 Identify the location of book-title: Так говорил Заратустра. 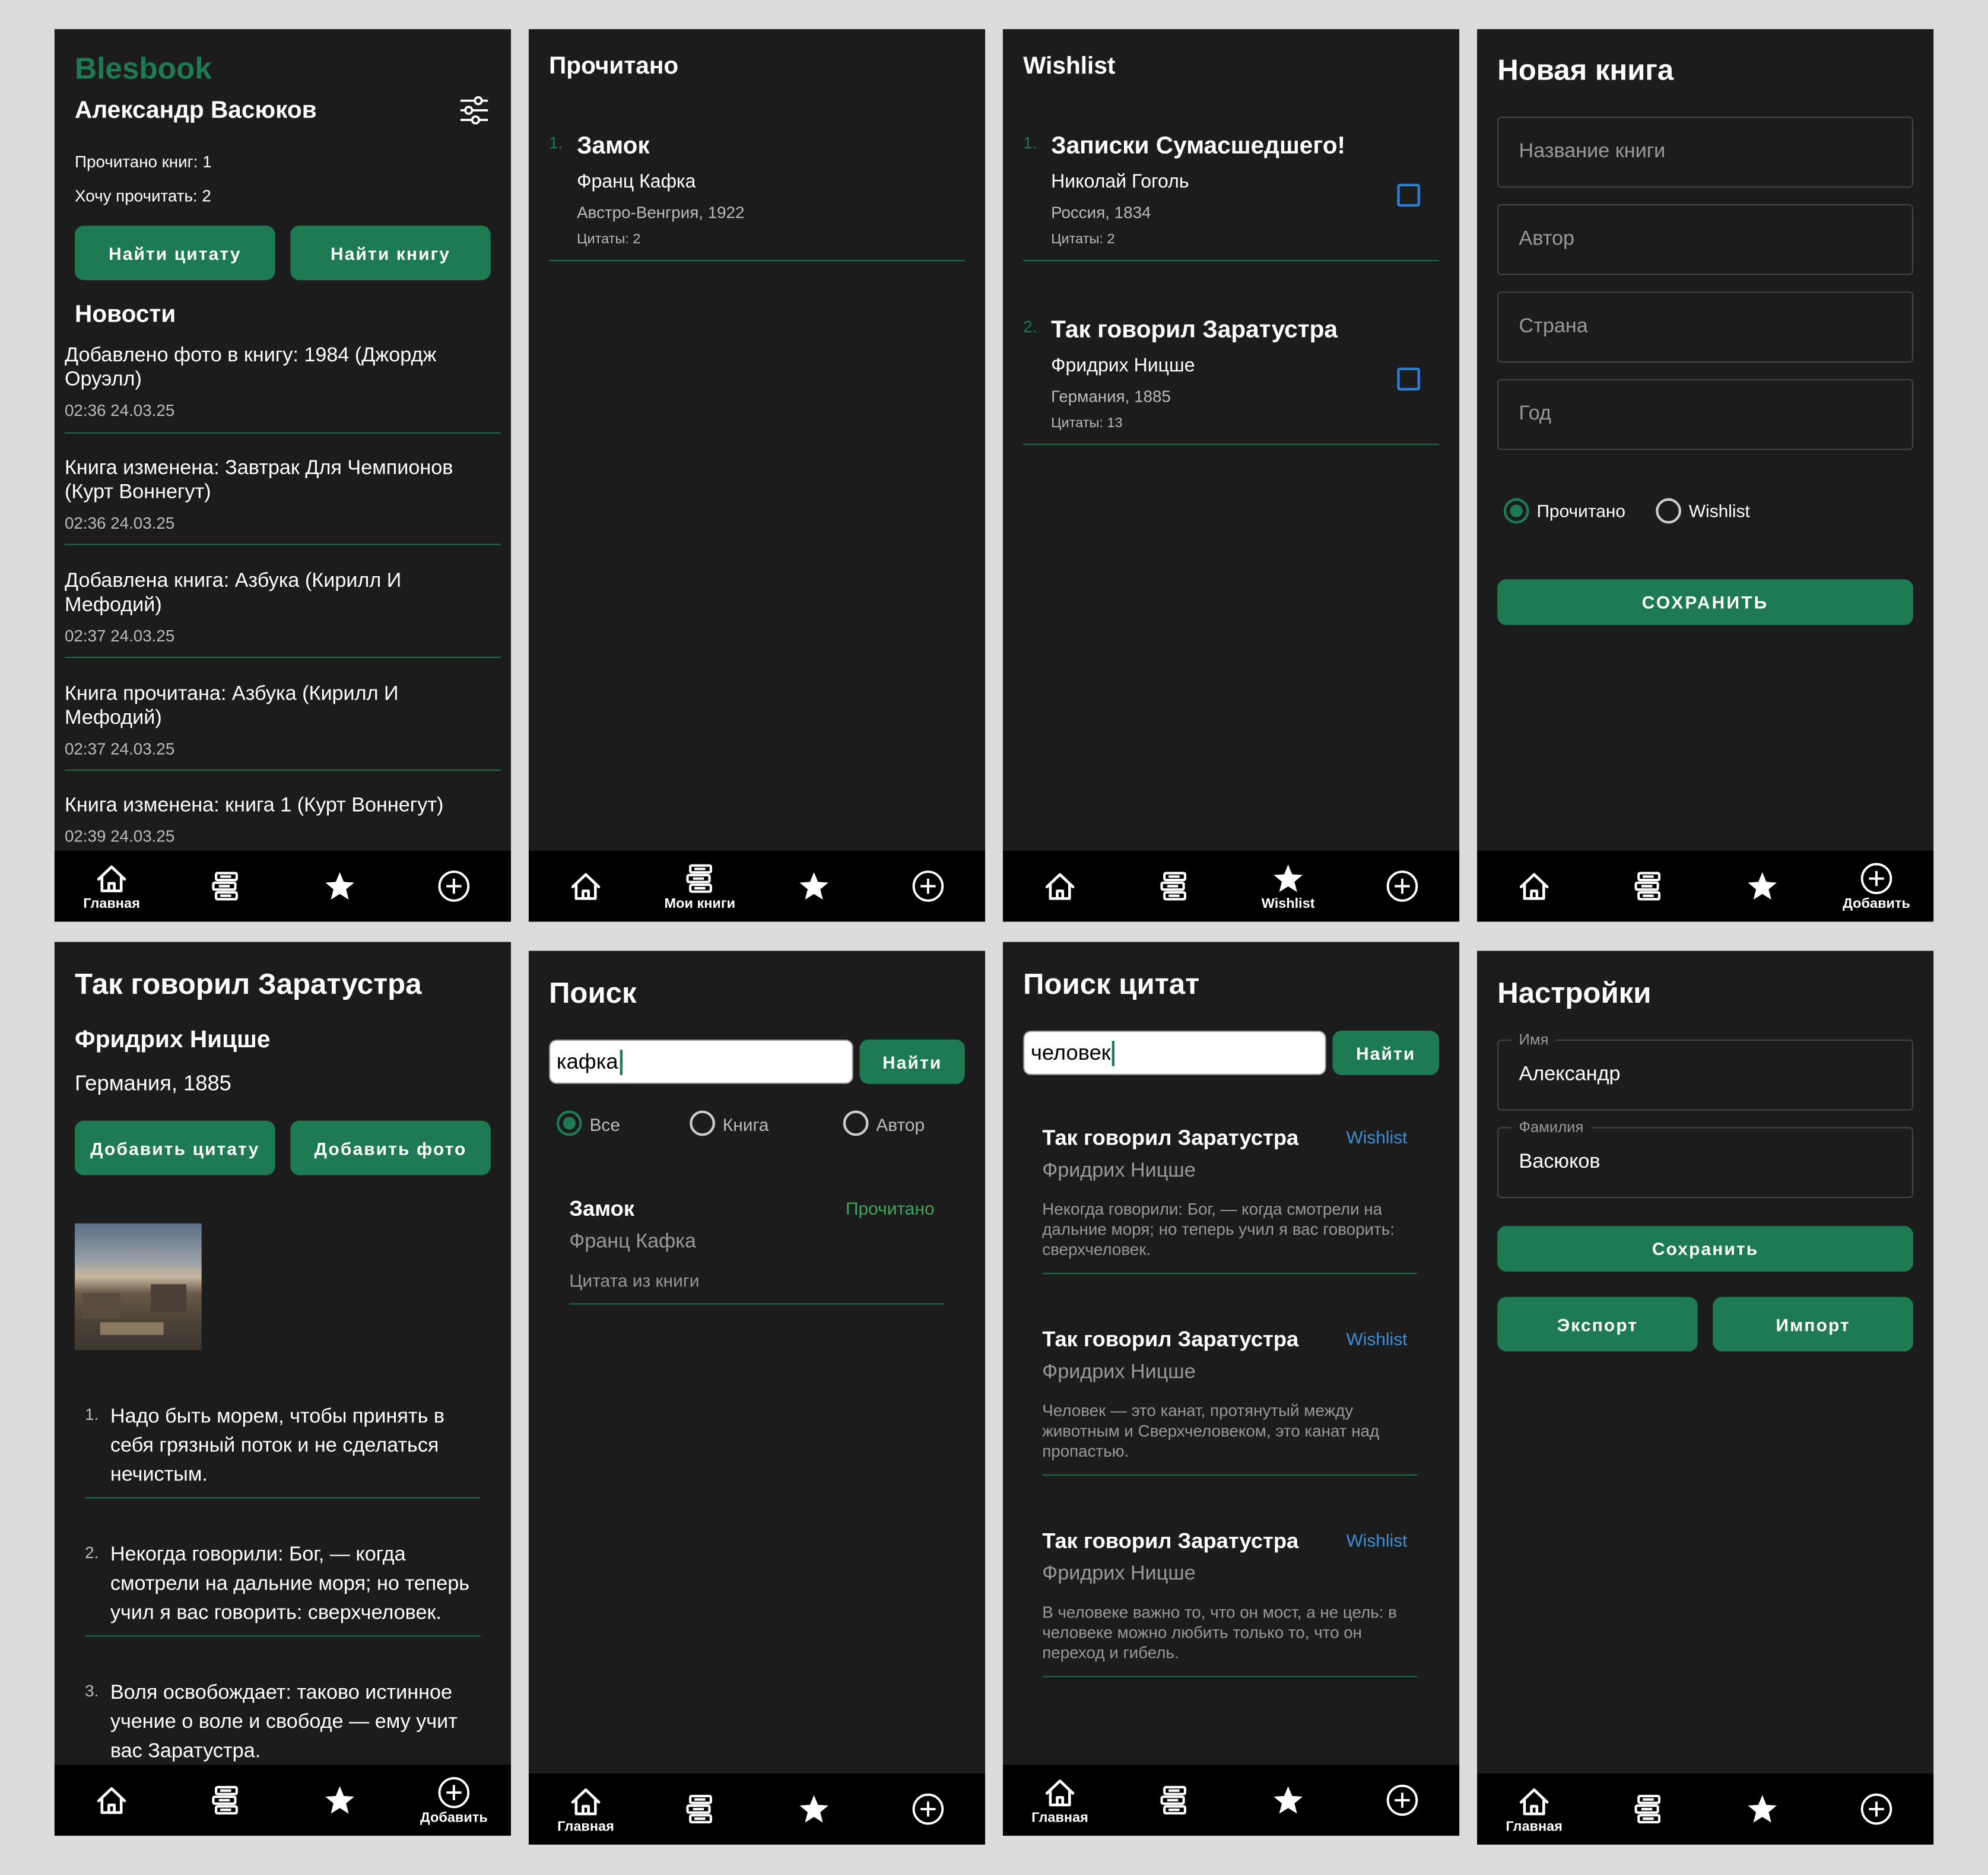
(249, 983).